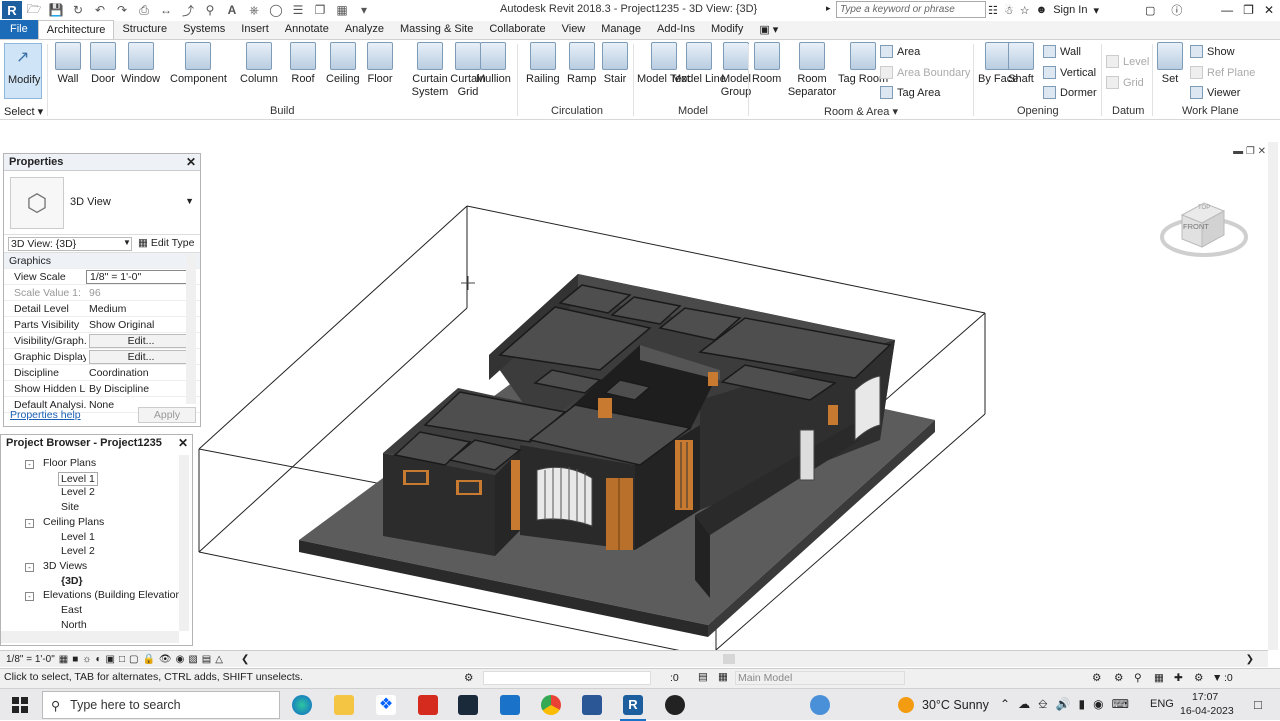  Describe the element at coordinates (140, 64) in the screenshot. I see `window-button: Window` at that location.